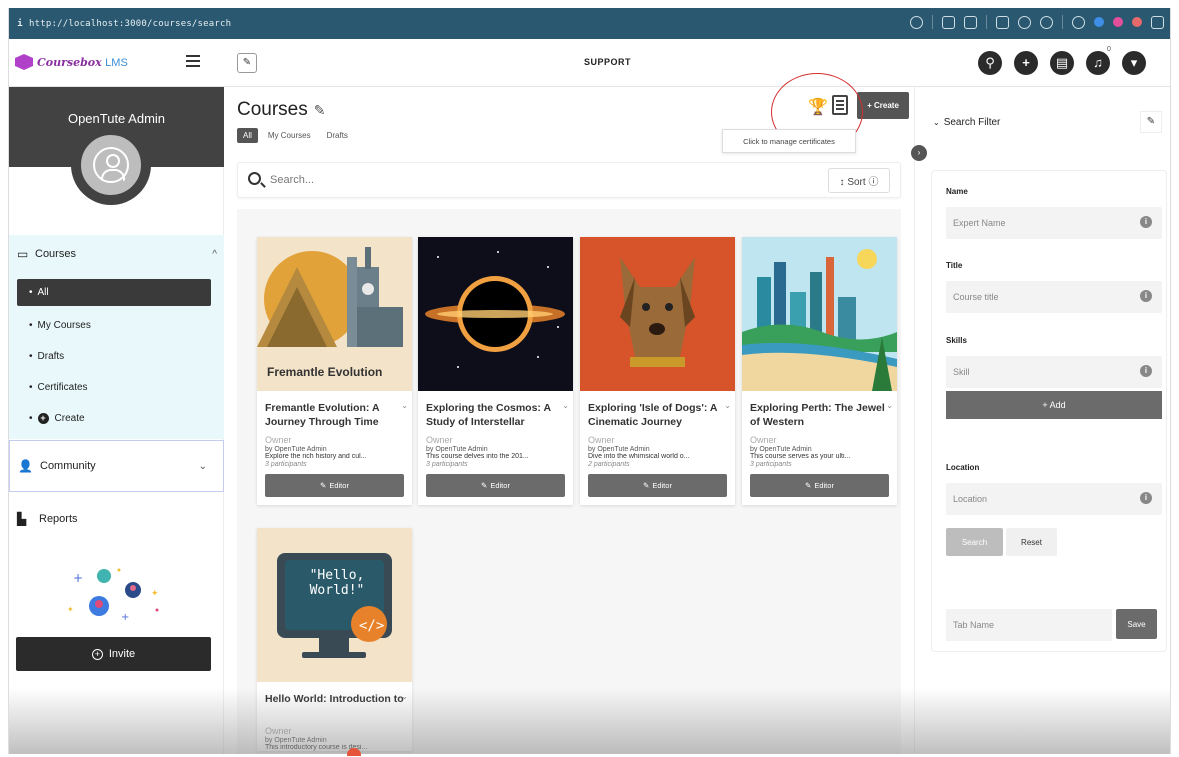 This screenshot has width=1179, height=757. Describe the element at coordinates (71, 62) in the screenshot. I see `brand-logo: Coursebox LMS` at that location.